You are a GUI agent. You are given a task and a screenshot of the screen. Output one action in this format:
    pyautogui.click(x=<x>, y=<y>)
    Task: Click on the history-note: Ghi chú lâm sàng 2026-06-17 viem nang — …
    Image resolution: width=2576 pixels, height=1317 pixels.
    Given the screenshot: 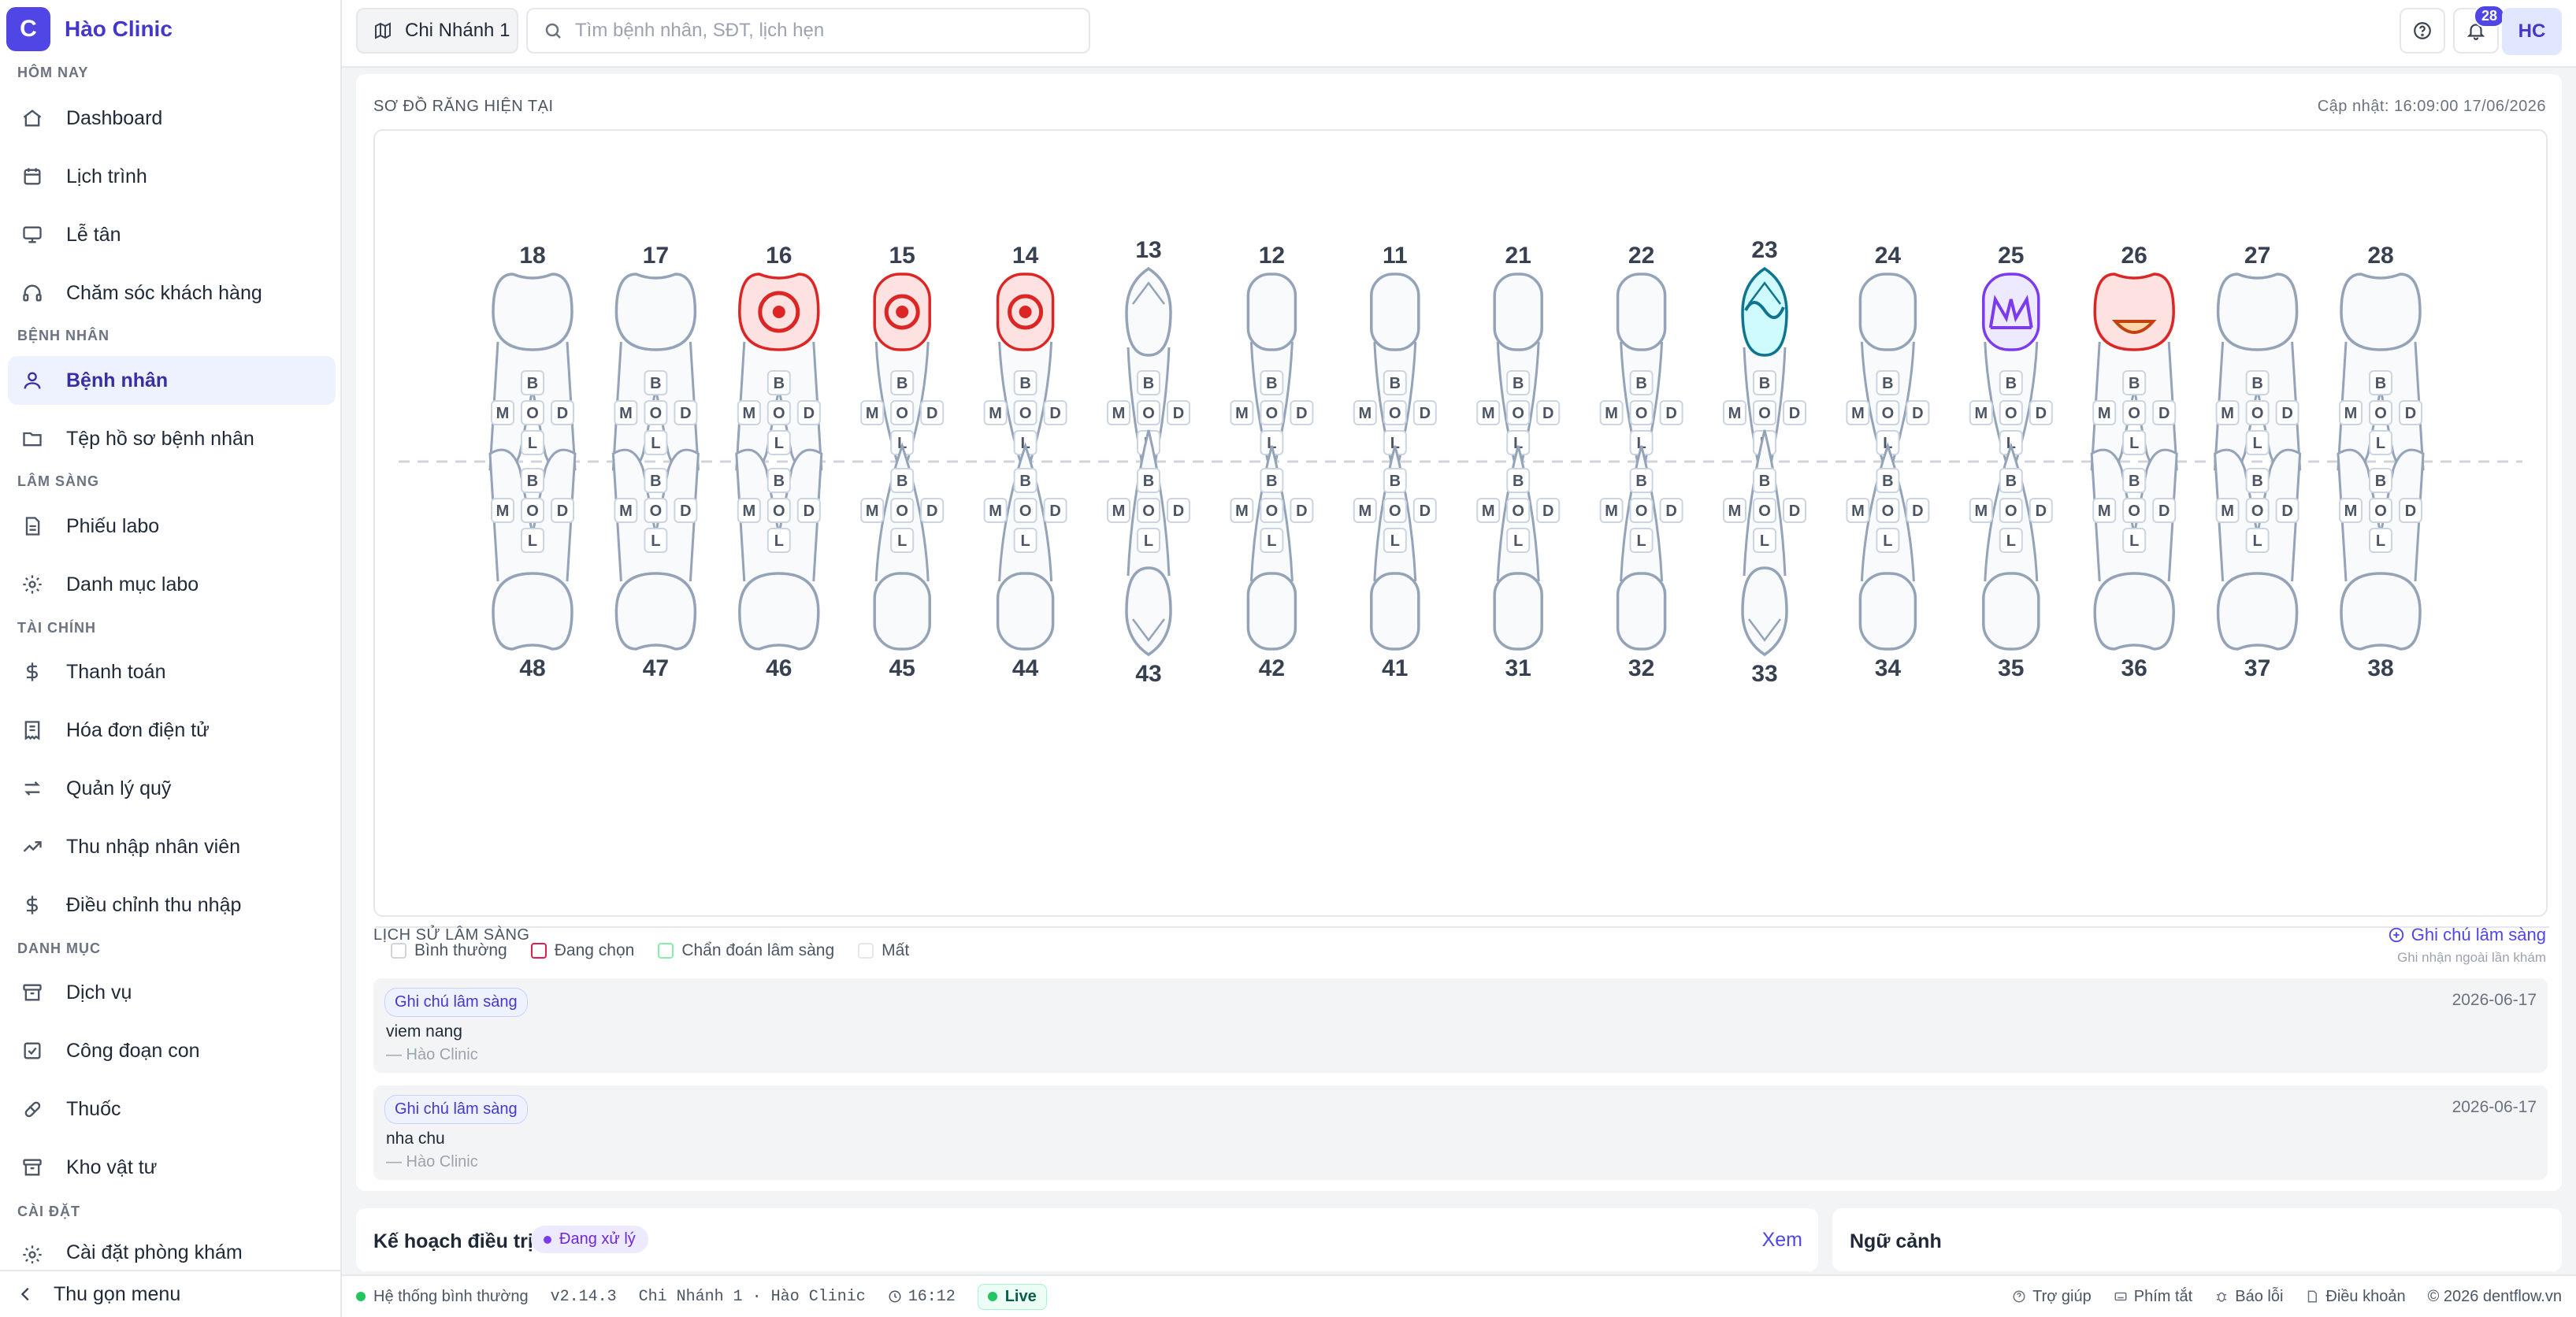 What is the action you would take?
    pyautogui.click(x=1460, y=1025)
    